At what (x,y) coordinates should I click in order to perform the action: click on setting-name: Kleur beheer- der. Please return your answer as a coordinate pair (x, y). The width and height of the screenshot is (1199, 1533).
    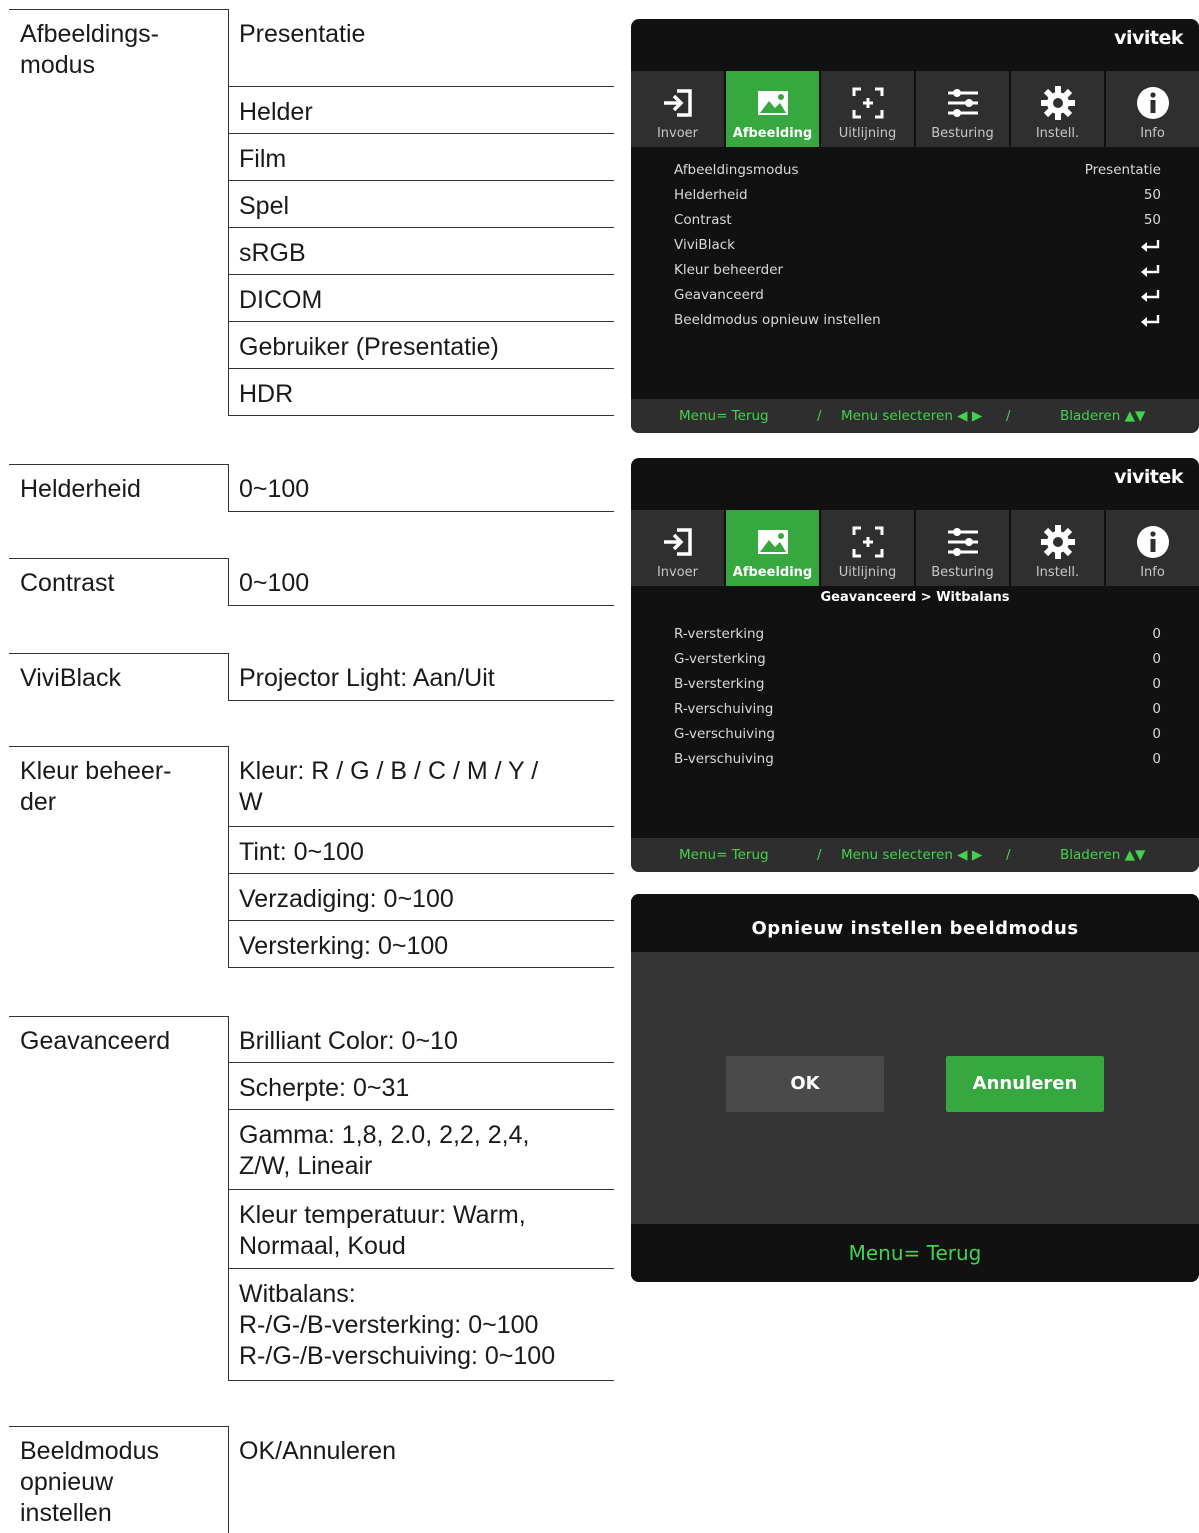
    Looking at the image, I should click on (96, 786).